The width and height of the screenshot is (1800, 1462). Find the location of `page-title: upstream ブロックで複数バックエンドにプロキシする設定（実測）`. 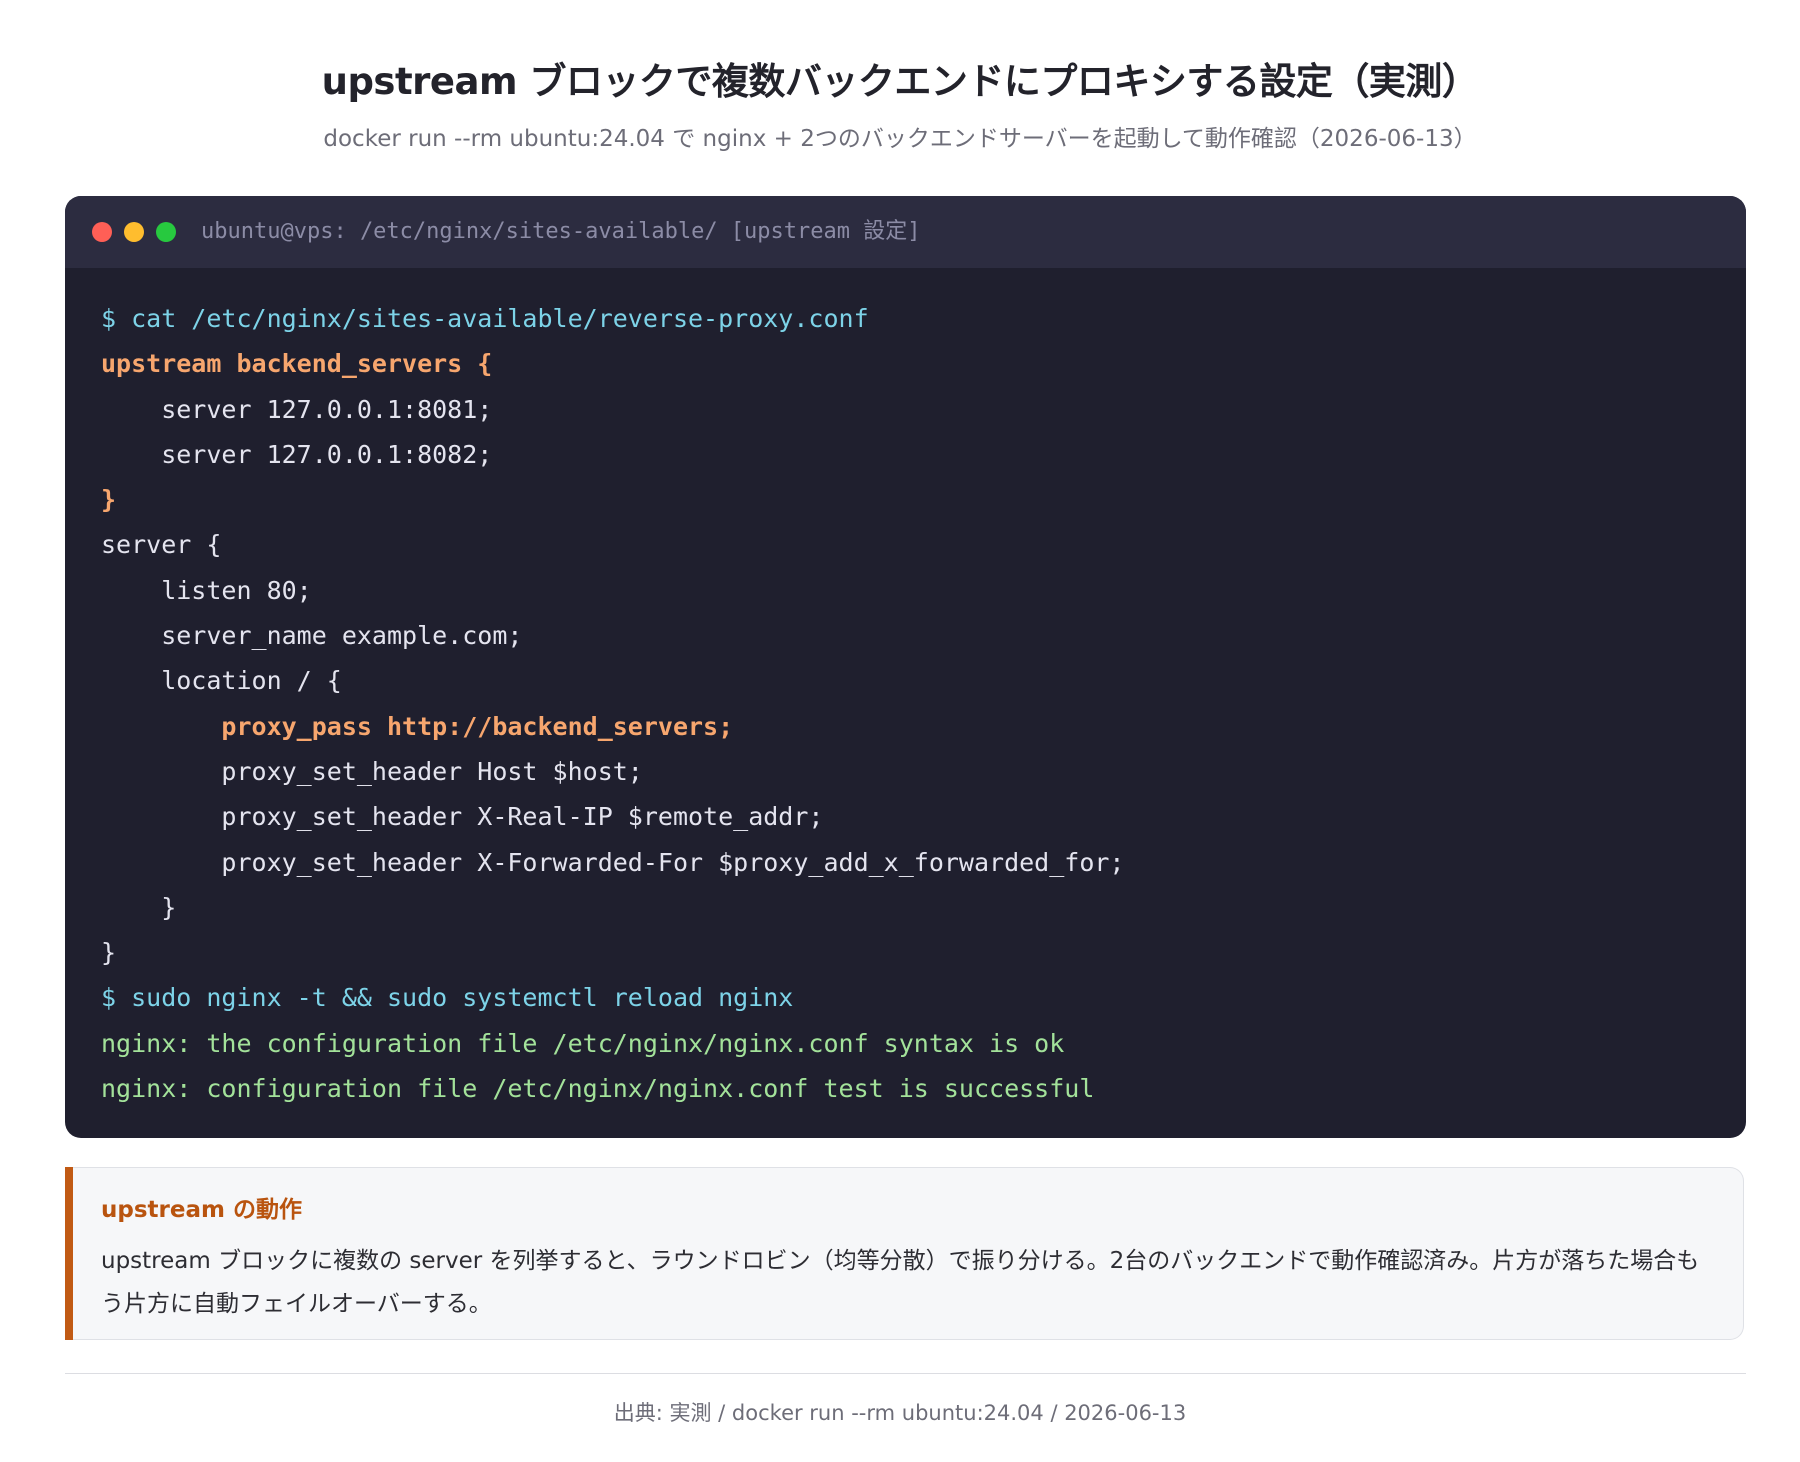

page-title: upstream ブロックで複数バックエンドにプロキシする設定（実測） is located at coordinates (900, 81).